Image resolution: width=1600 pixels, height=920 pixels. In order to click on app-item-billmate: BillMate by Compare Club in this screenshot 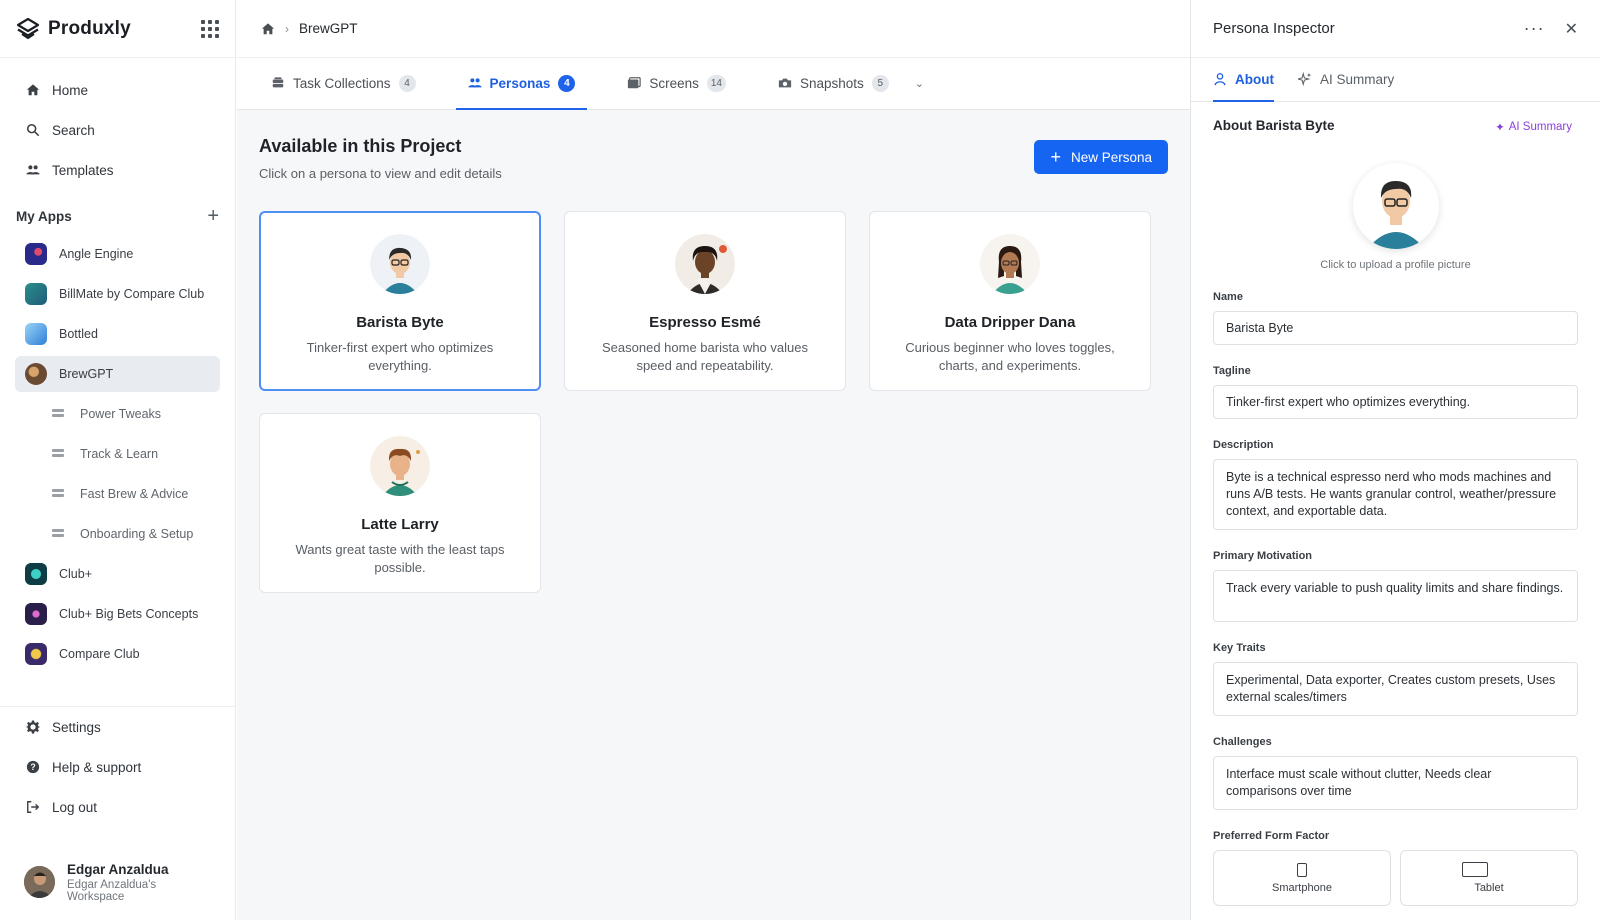, I will do `click(117, 294)`.